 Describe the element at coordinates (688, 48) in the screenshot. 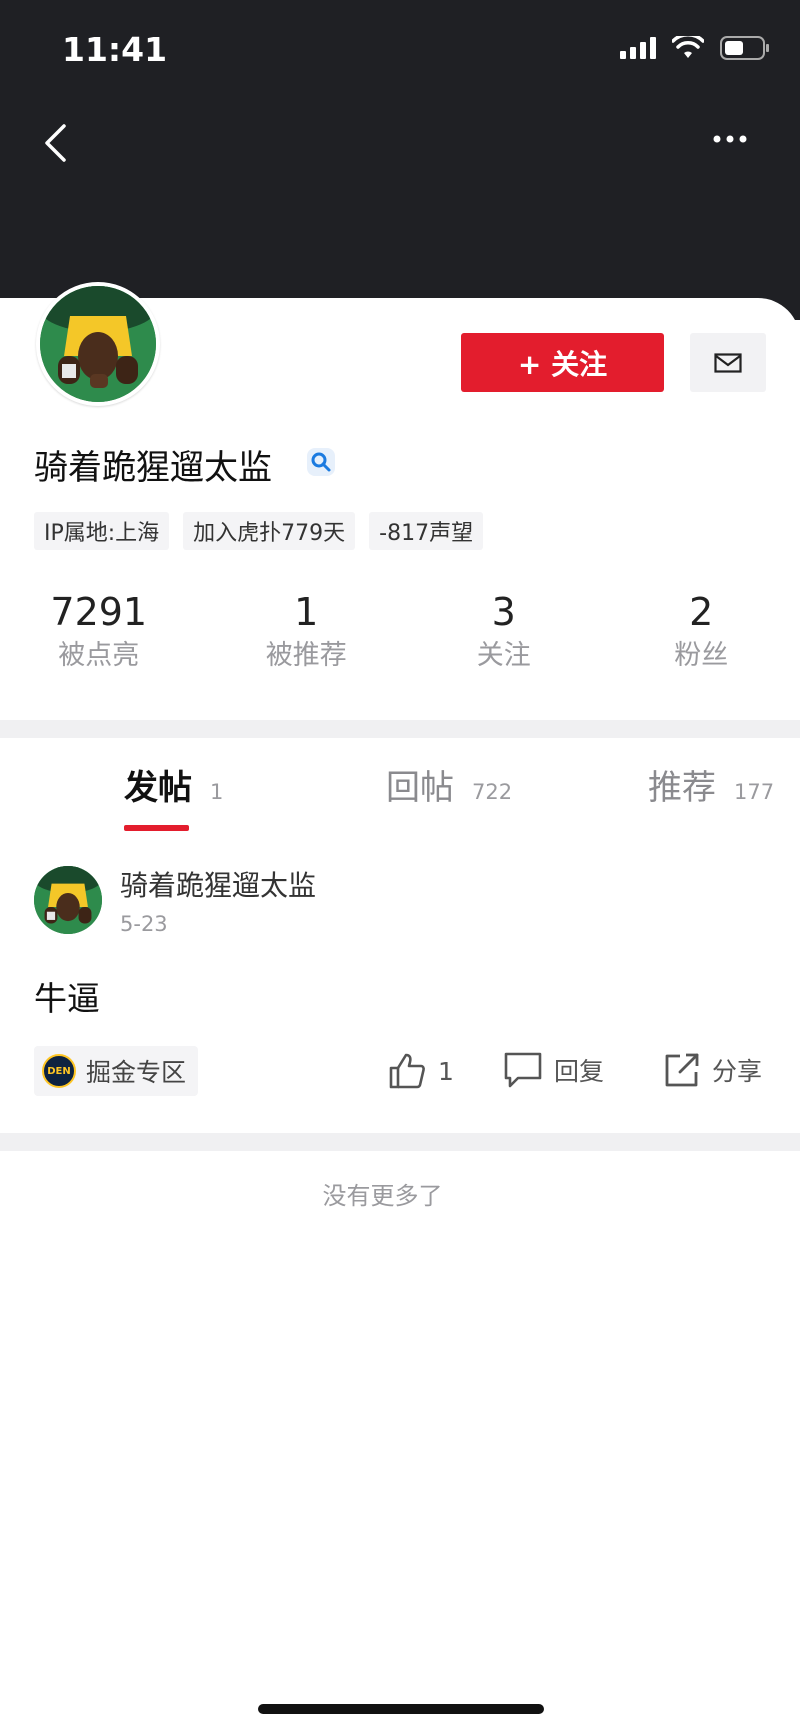

I see `wifi-icon` at that location.